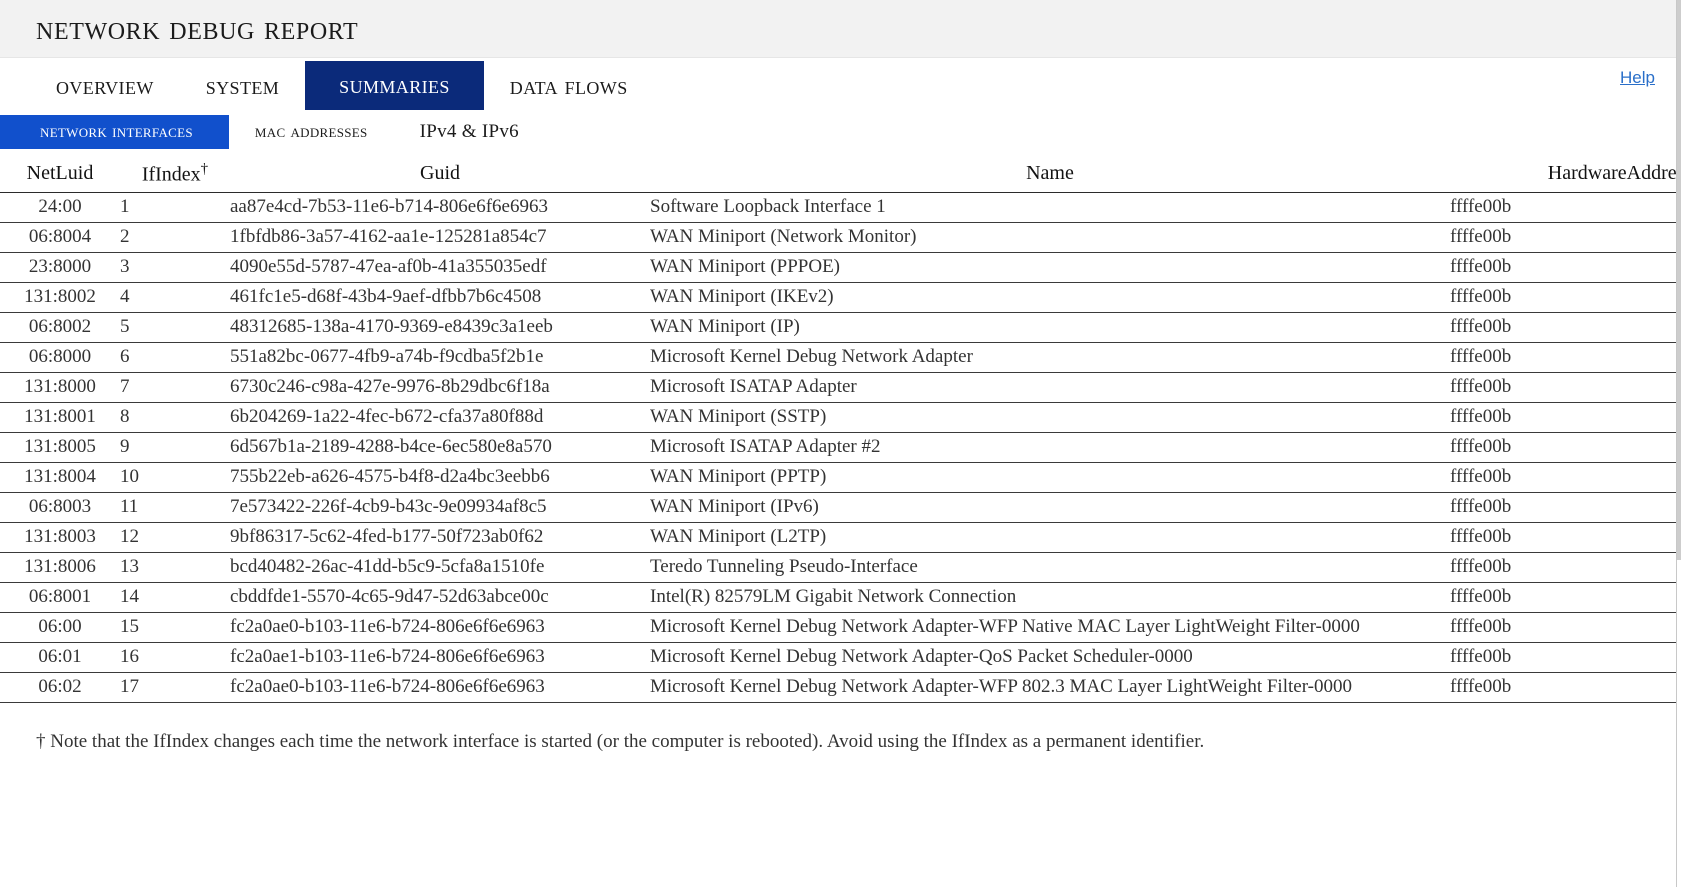 The image size is (1681, 887). Describe the element at coordinates (60, 357) in the screenshot. I see `cell-netluid: 06:8000` at that location.